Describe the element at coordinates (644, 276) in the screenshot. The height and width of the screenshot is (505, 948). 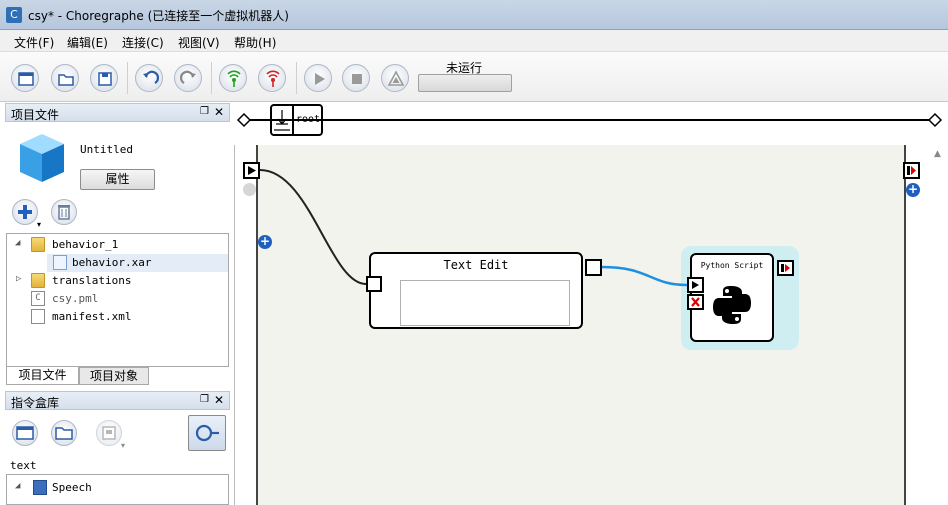
I see `wire-text-edit-to-python` at that location.